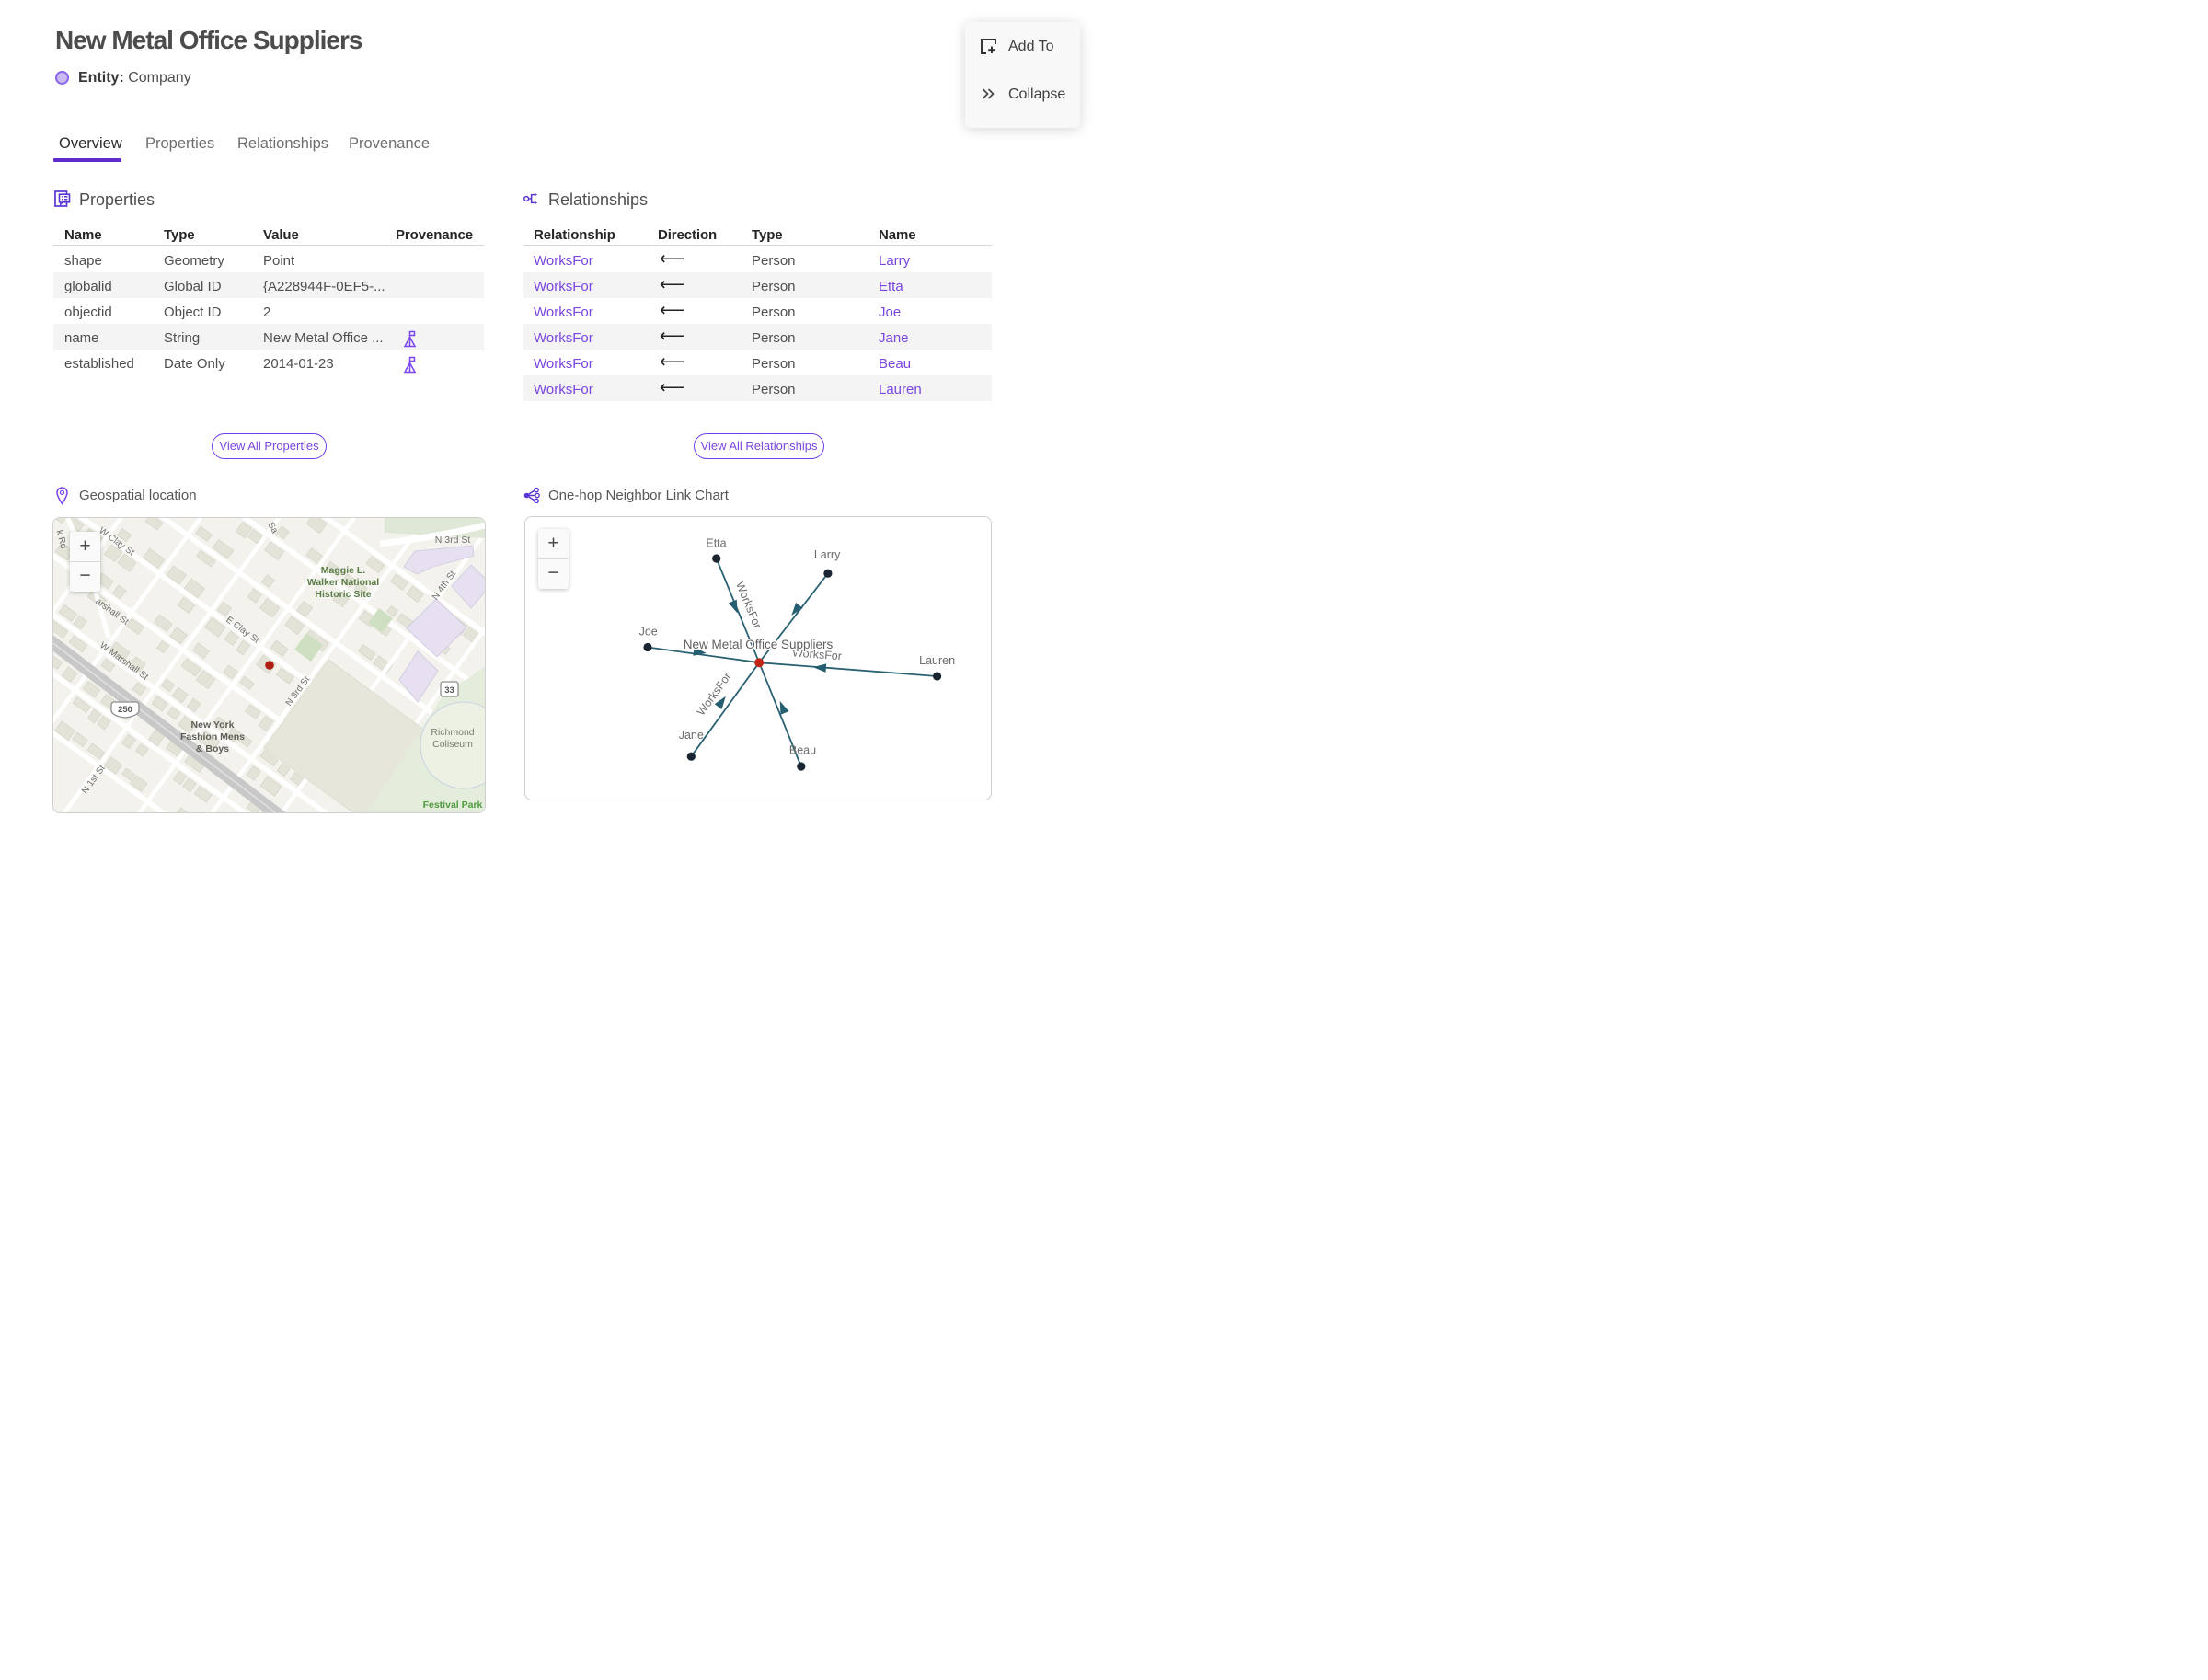 The height and width of the screenshot is (1680, 2208). I want to click on svg-text: Fashion Mens, so click(212, 736).